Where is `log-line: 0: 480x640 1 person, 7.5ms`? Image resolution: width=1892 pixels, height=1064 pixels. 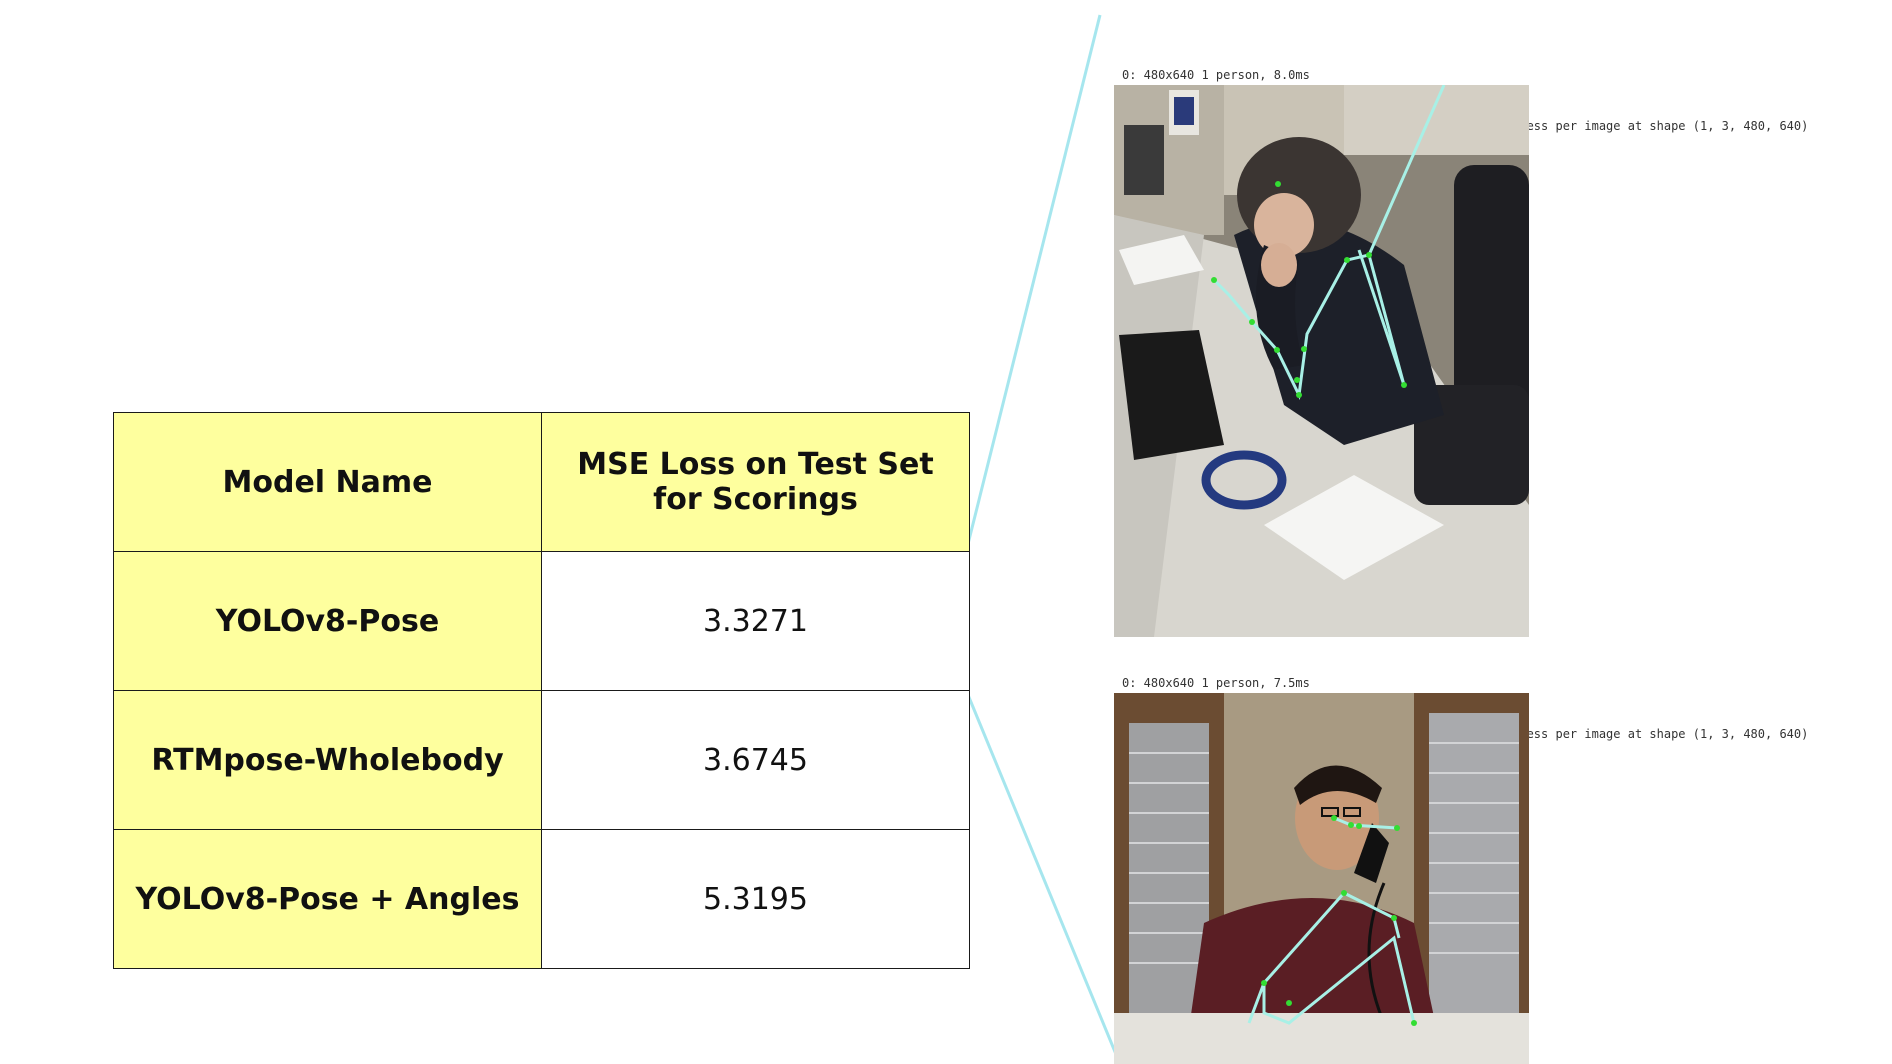
log-line: 0: 480x640 1 person, 7.5ms is located at coordinates (1216, 683).